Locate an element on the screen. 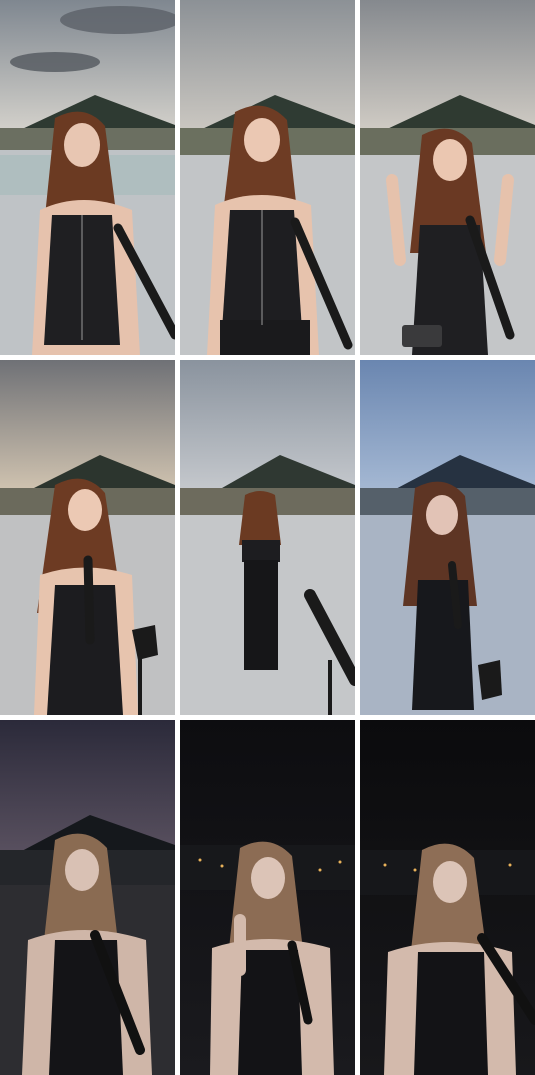 The width and height of the screenshot is (535, 1075). face is located at coordinates (82, 145).